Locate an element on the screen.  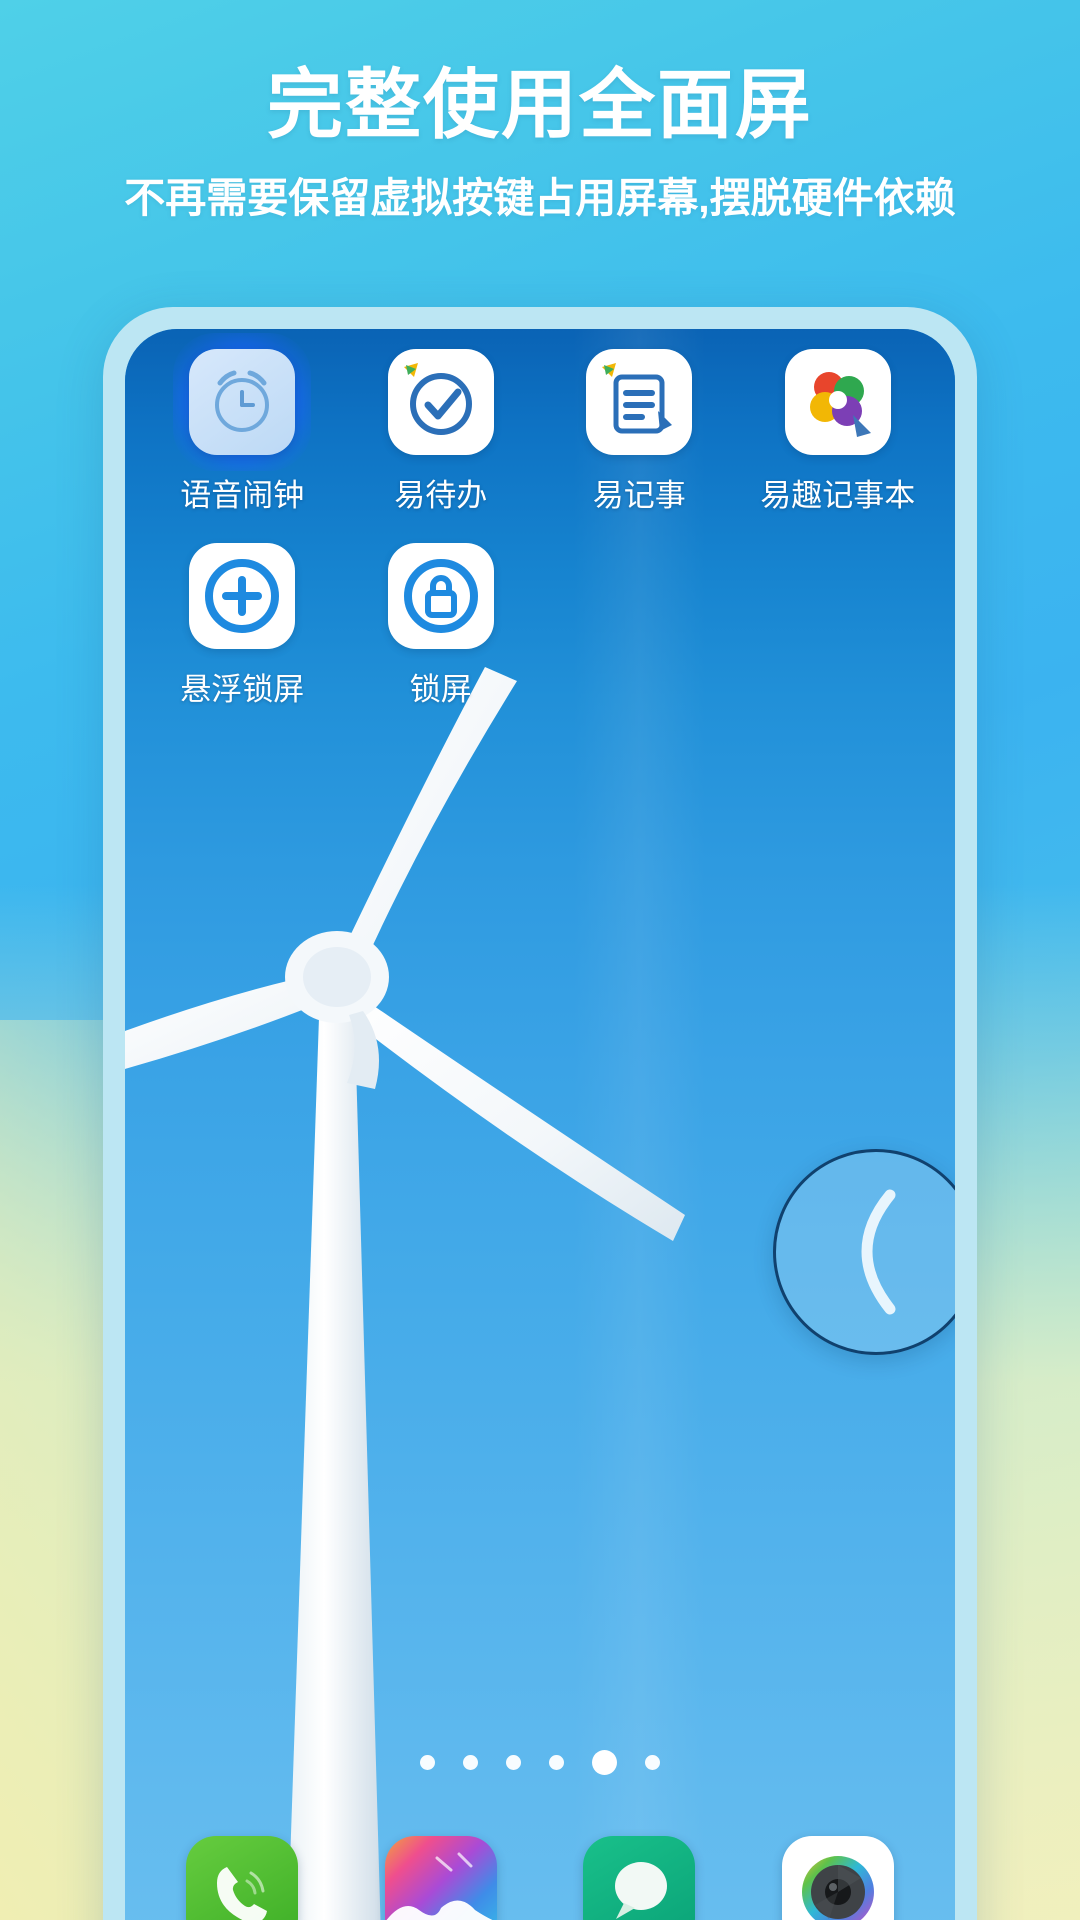
phone-handset-glyph is located at coordinates (242, 1893).